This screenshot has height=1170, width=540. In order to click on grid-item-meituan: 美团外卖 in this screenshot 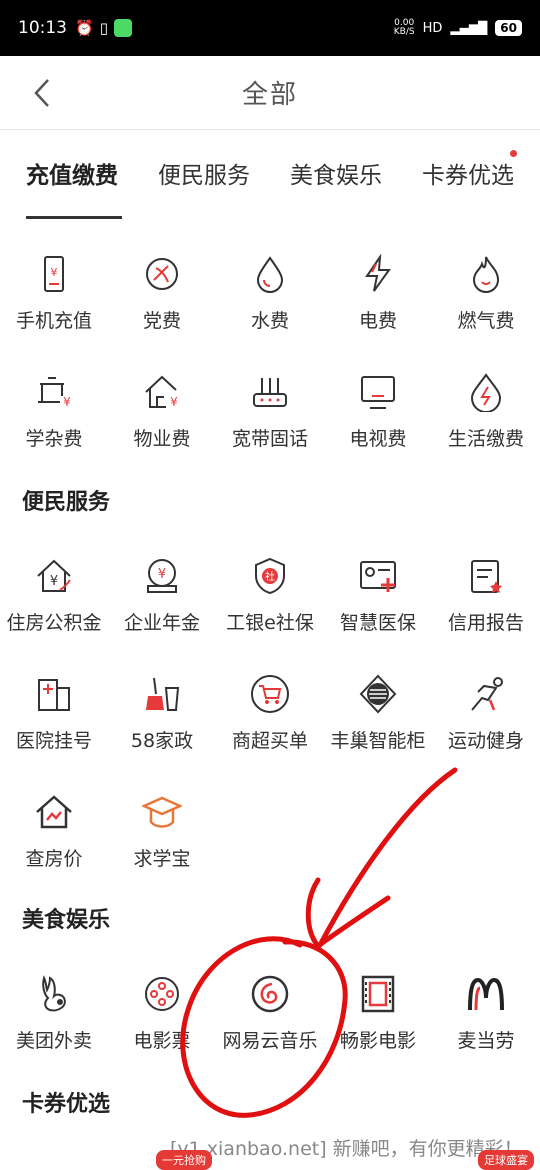, I will do `click(54, 1029)`.